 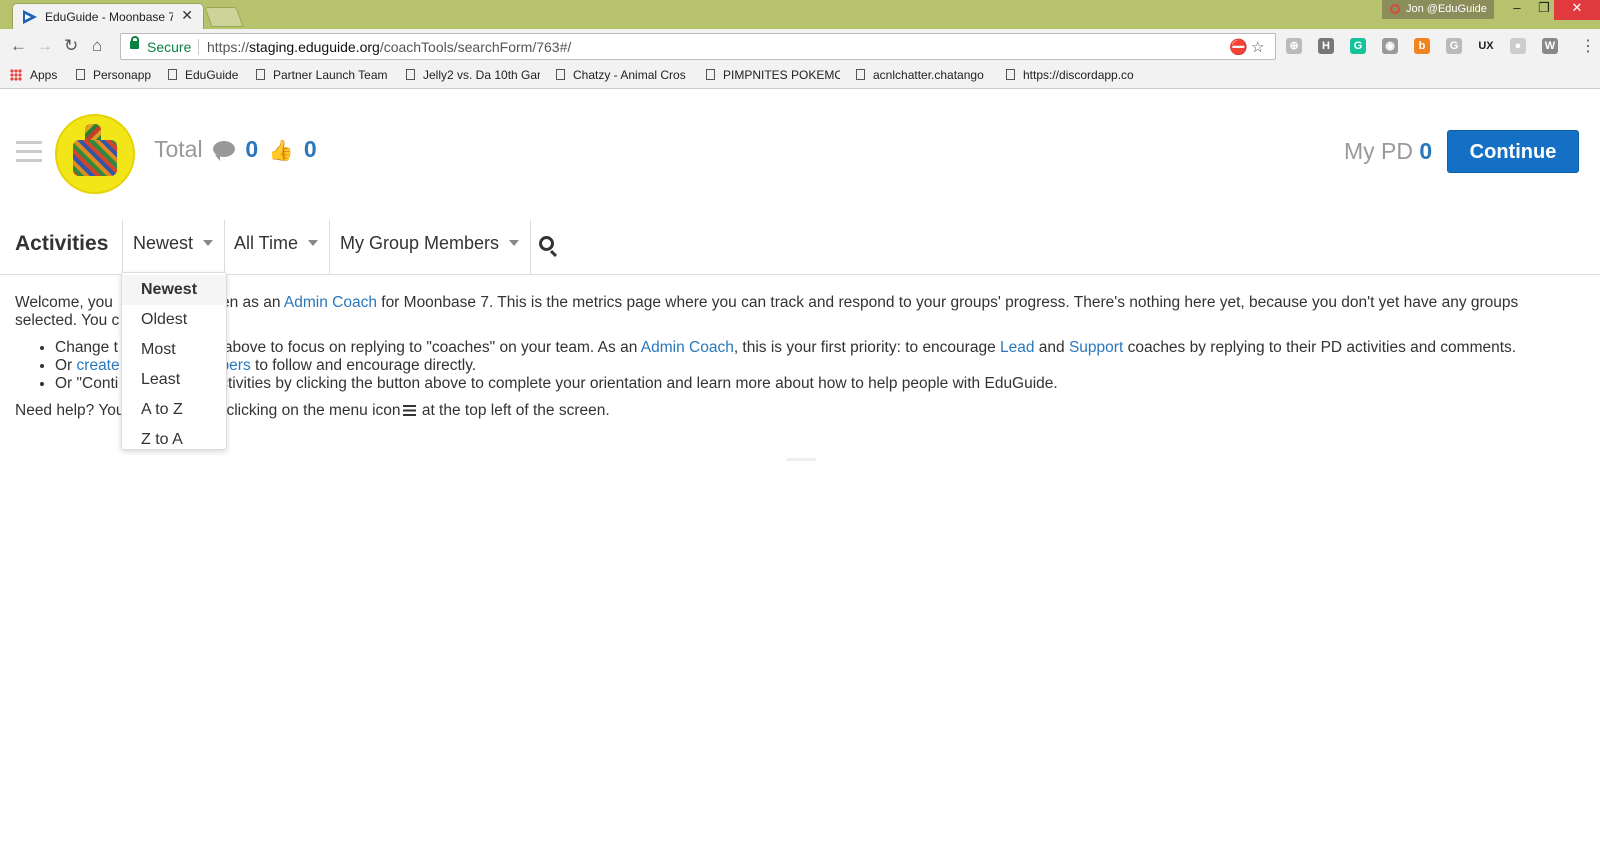 What do you see at coordinates (1378, 151) in the screenshot?
I see `mypd-label: My PD` at bounding box center [1378, 151].